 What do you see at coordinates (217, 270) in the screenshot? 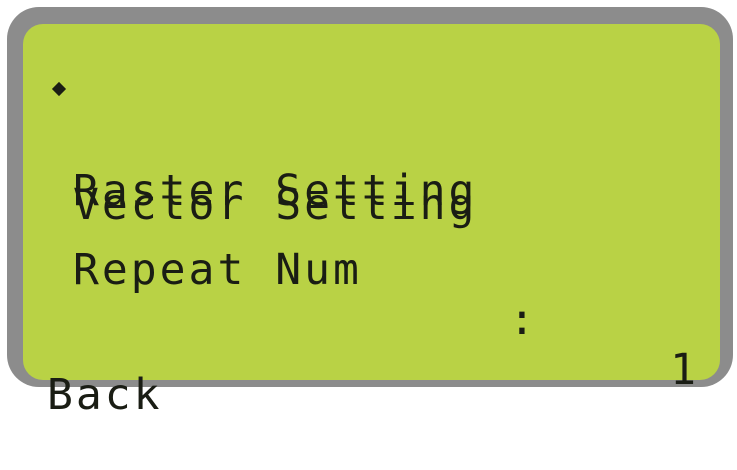
I see `menu-item-label: Repeat Num` at bounding box center [217, 270].